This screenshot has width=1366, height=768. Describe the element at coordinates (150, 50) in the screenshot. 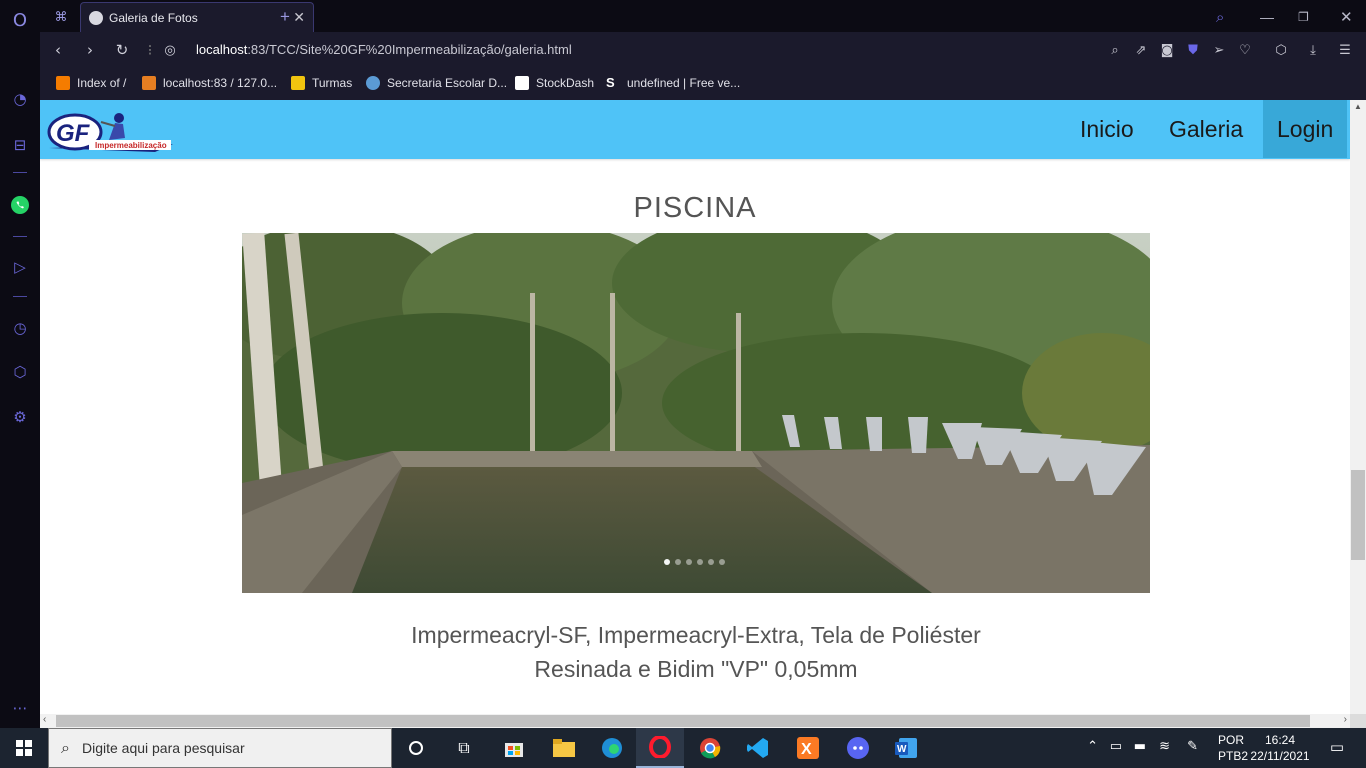

I see `grip-dots-icon: ⁝` at that location.